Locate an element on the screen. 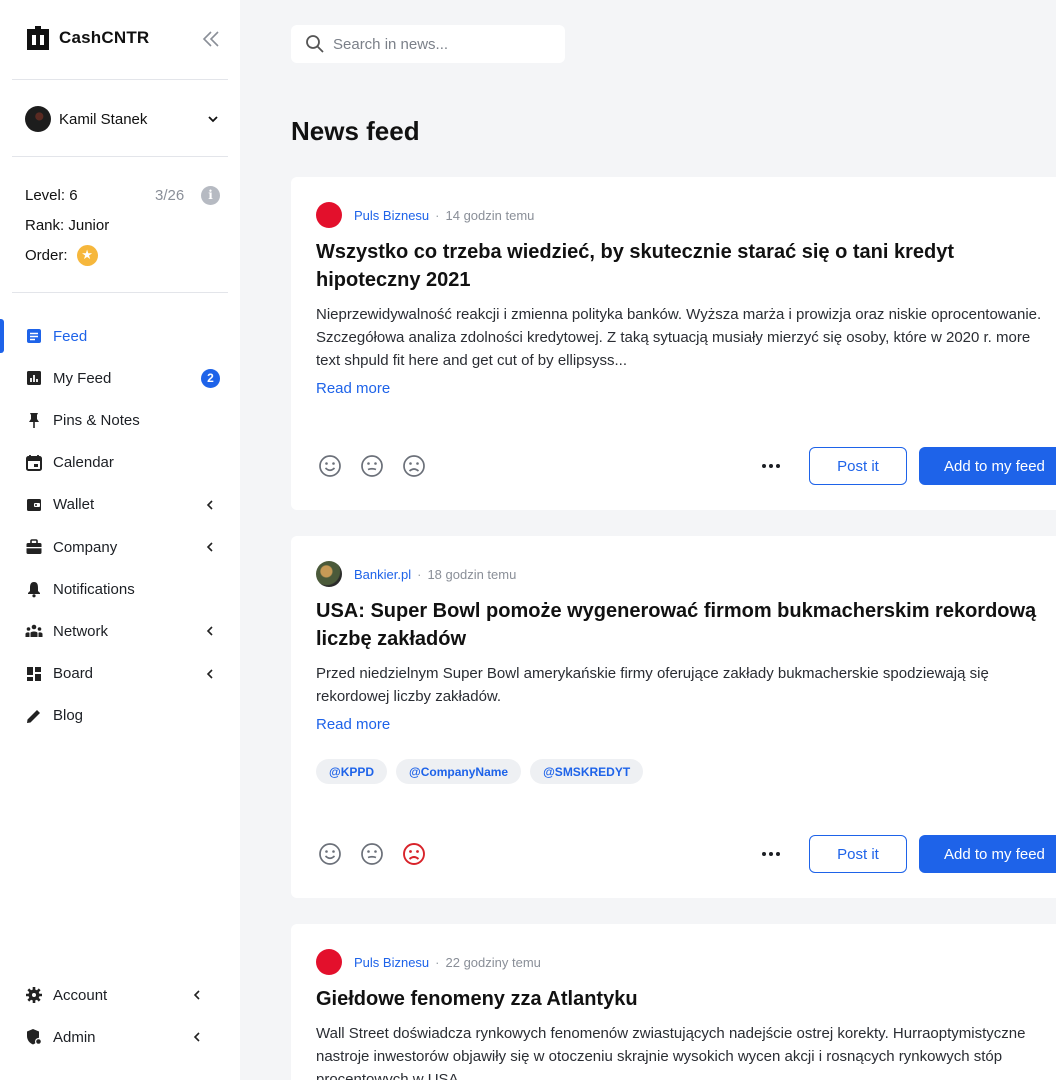 The width and height of the screenshot is (1056, 1080). search-box is located at coordinates (428, 44).